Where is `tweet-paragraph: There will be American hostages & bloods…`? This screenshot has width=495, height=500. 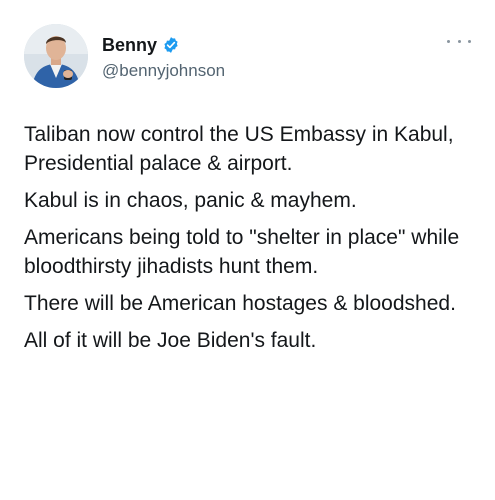
tweet-paragraph: There will be American hostages & bloods… is located at coordinates (240, 303).